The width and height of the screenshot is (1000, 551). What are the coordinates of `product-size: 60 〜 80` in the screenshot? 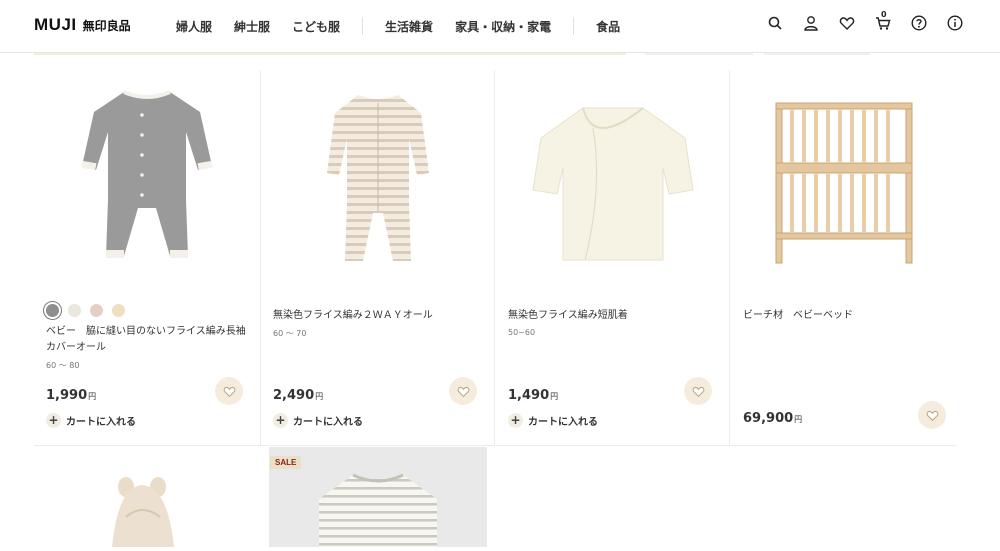 It's located at (63, 365).